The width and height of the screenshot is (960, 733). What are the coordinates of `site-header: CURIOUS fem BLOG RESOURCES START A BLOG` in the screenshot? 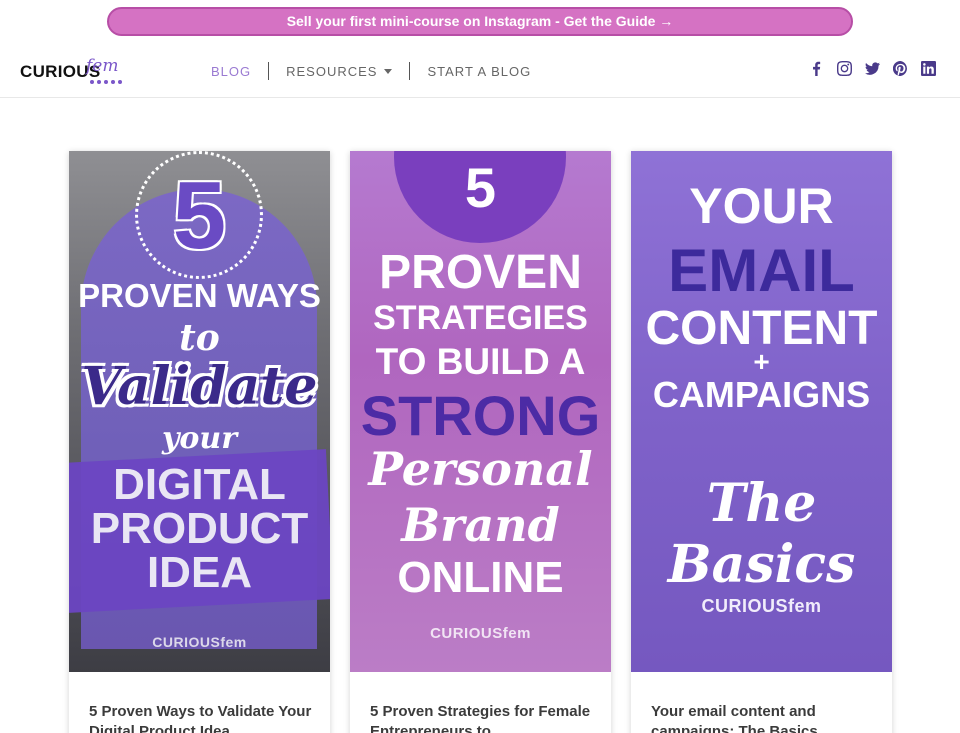 It's located at (480, 71).